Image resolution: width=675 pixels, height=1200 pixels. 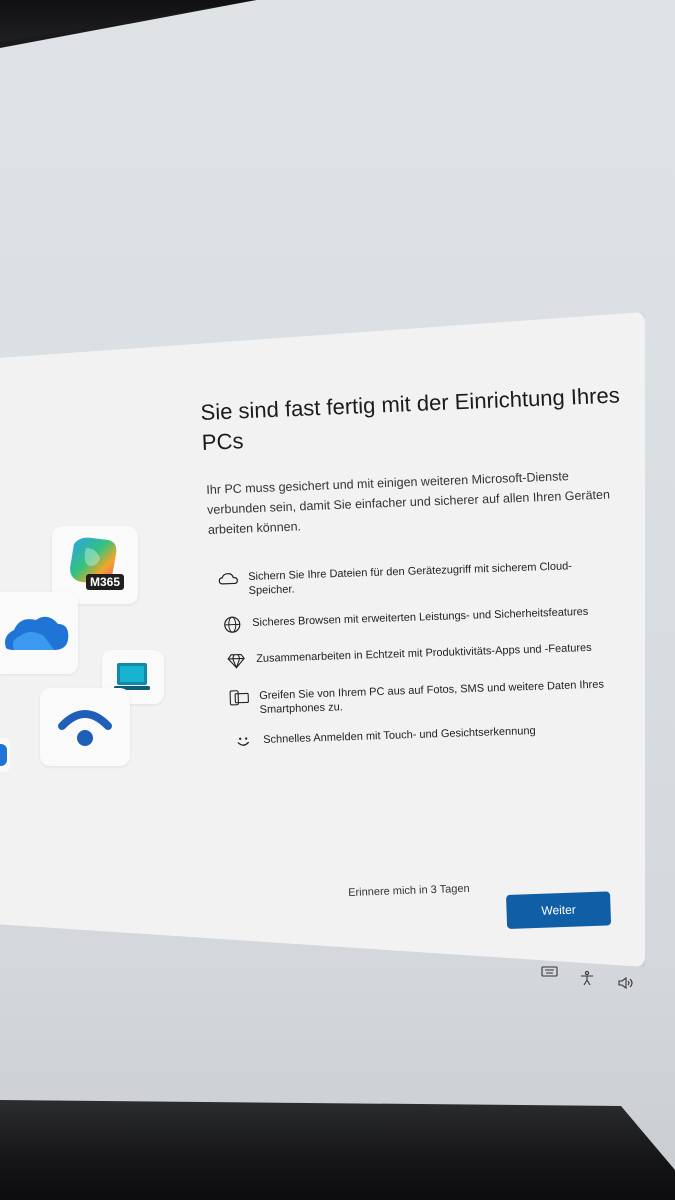 I want to click on wifi-icon, so click(x=85, y=728).